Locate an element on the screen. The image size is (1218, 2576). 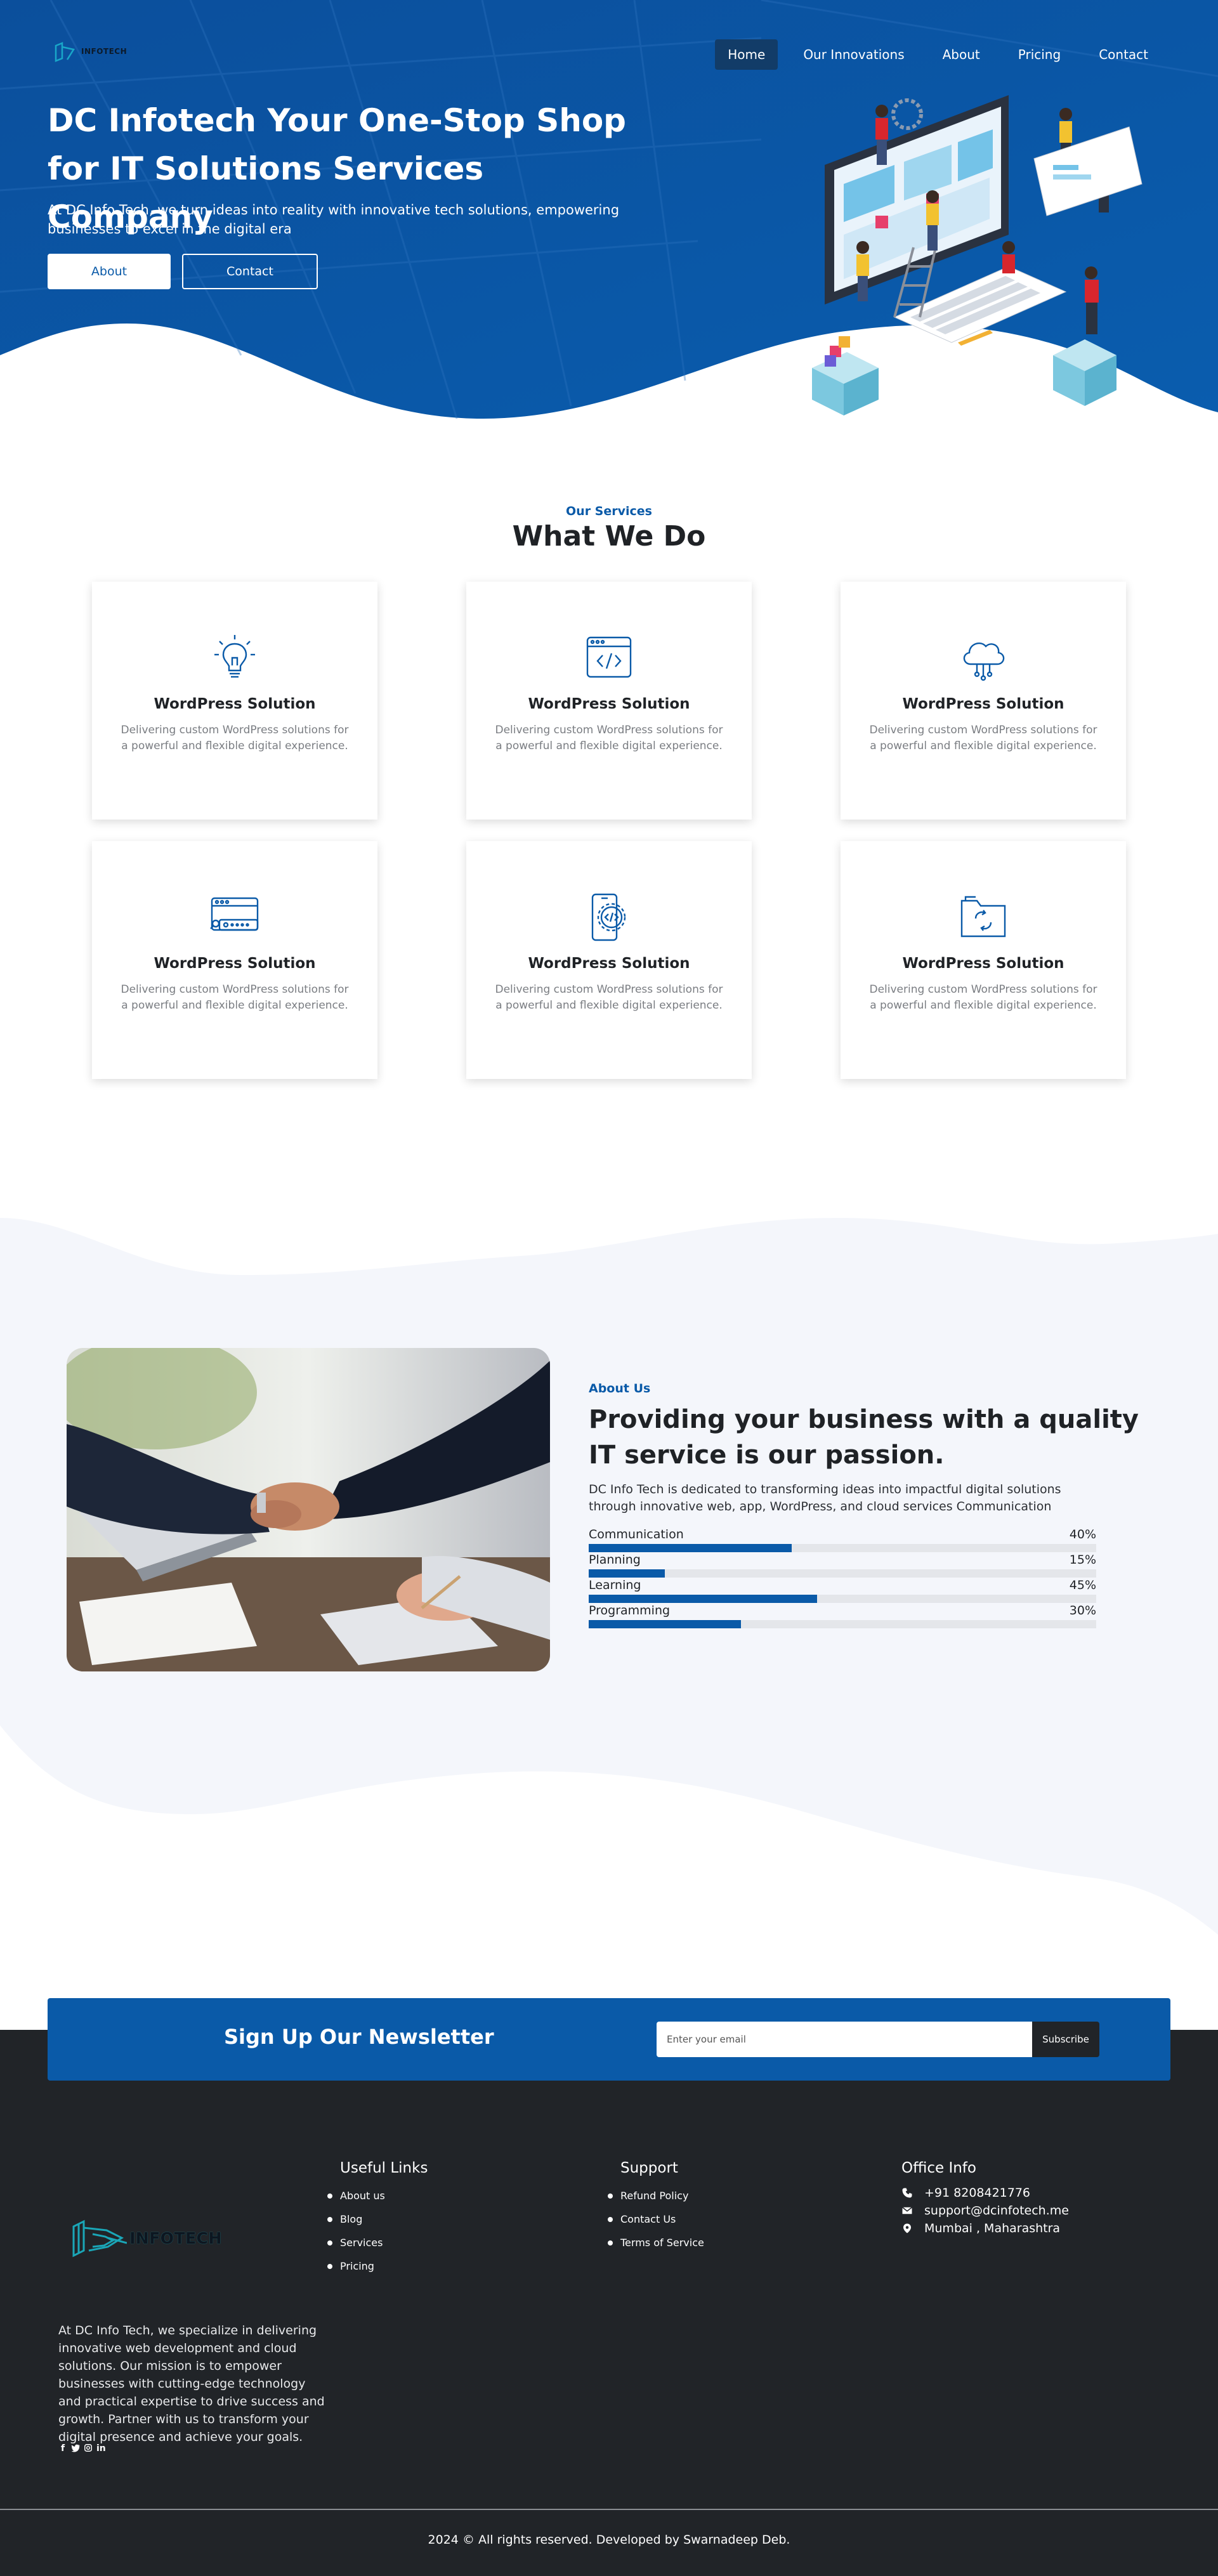
office-email: support@dcinfotech.me is located at coordinates (985, 2211).